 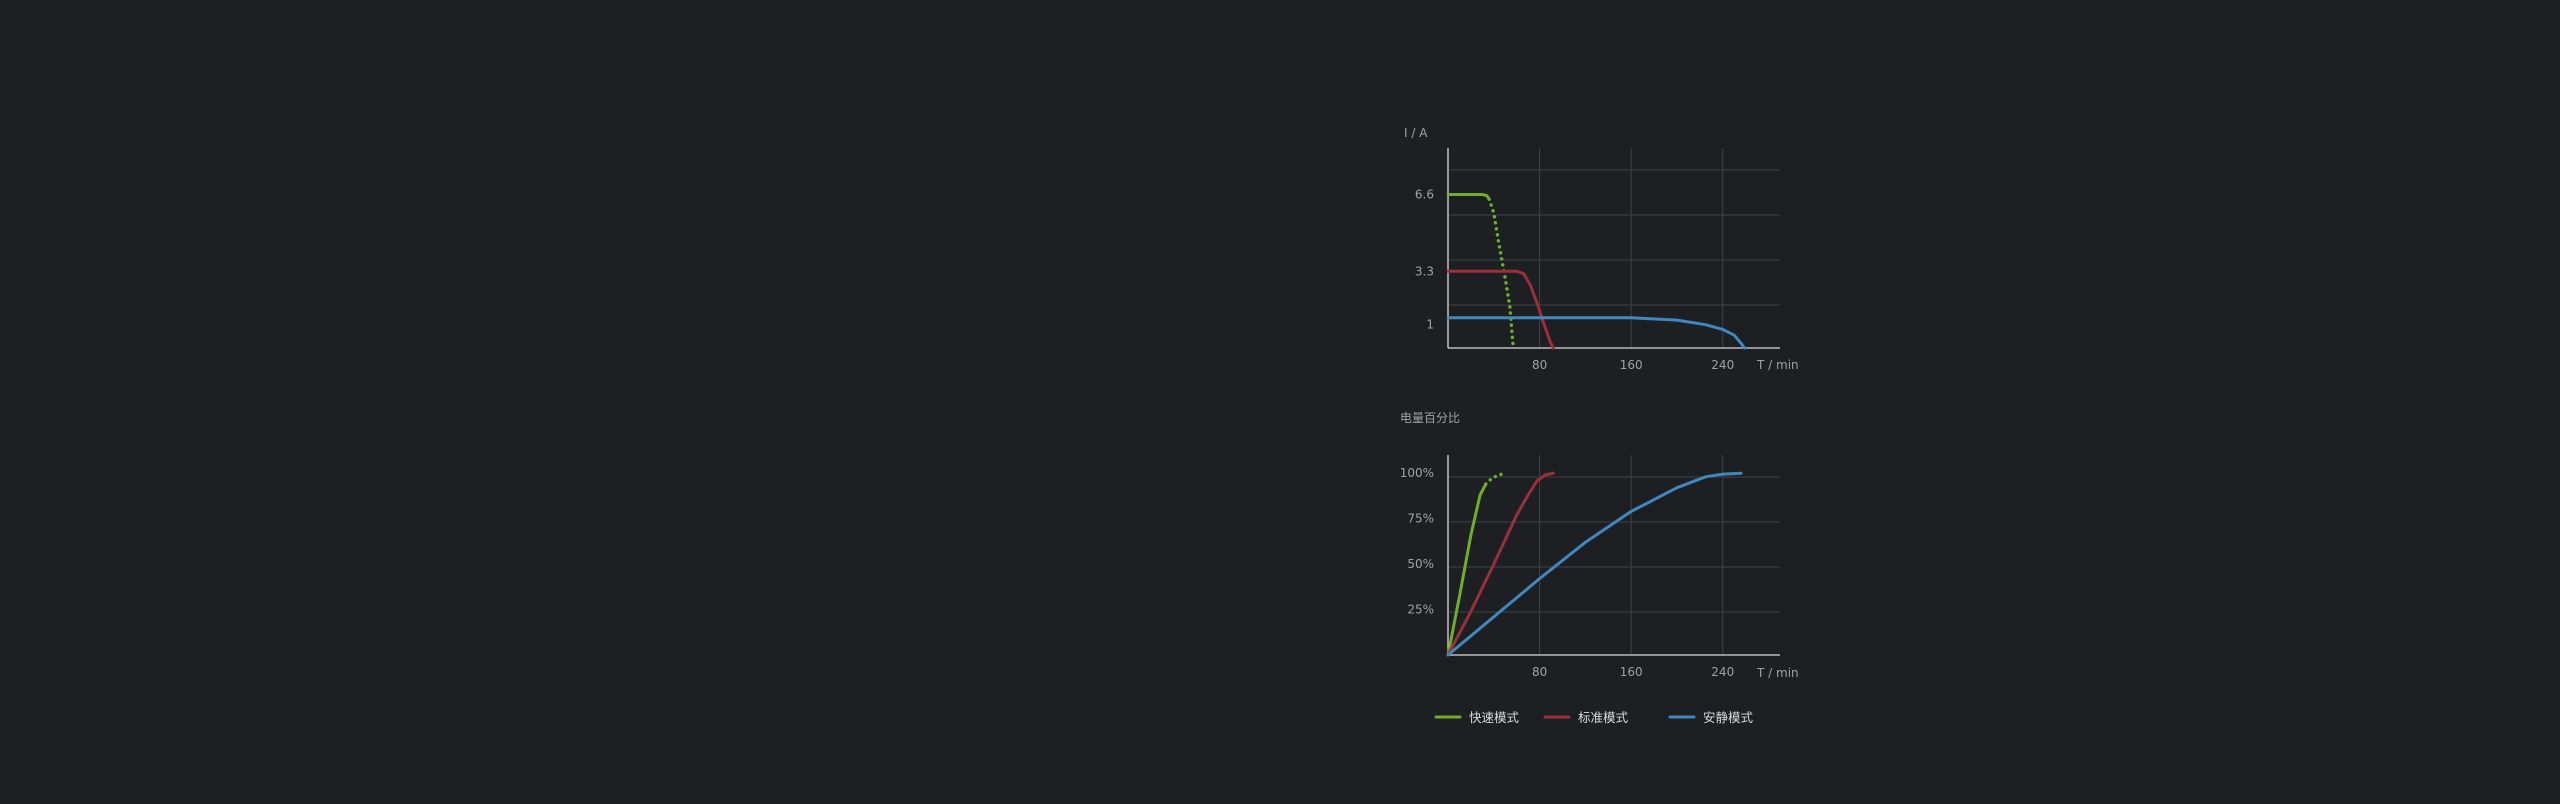 What do you see at coordinates (1420, 610) in the screenshot?
I see `y-tick-label: 25%` at bounding box center [1420, 610].